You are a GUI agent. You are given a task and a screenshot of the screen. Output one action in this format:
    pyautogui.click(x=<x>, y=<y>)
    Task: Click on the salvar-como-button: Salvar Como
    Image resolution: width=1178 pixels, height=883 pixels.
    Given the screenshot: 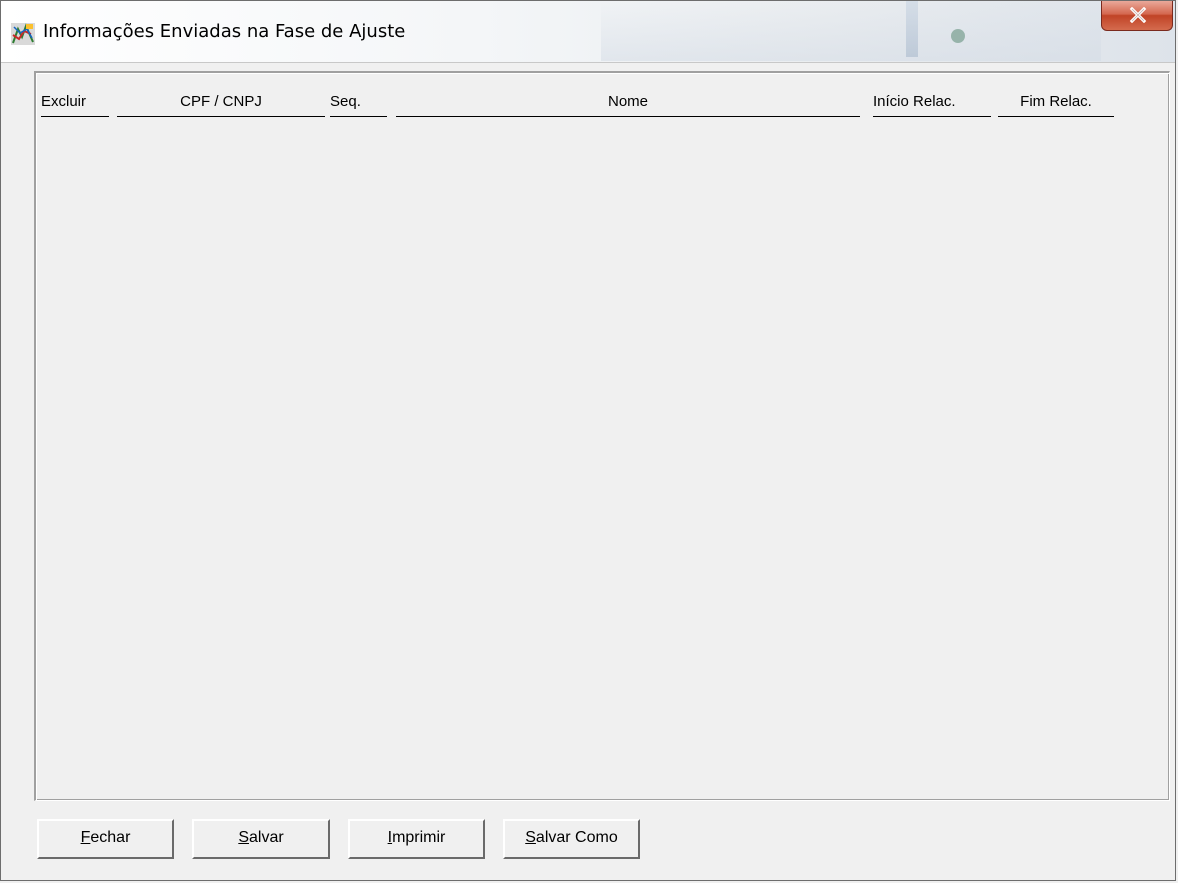 What is the action you would take?
    pyautogui.click(x=571, y=839)
    